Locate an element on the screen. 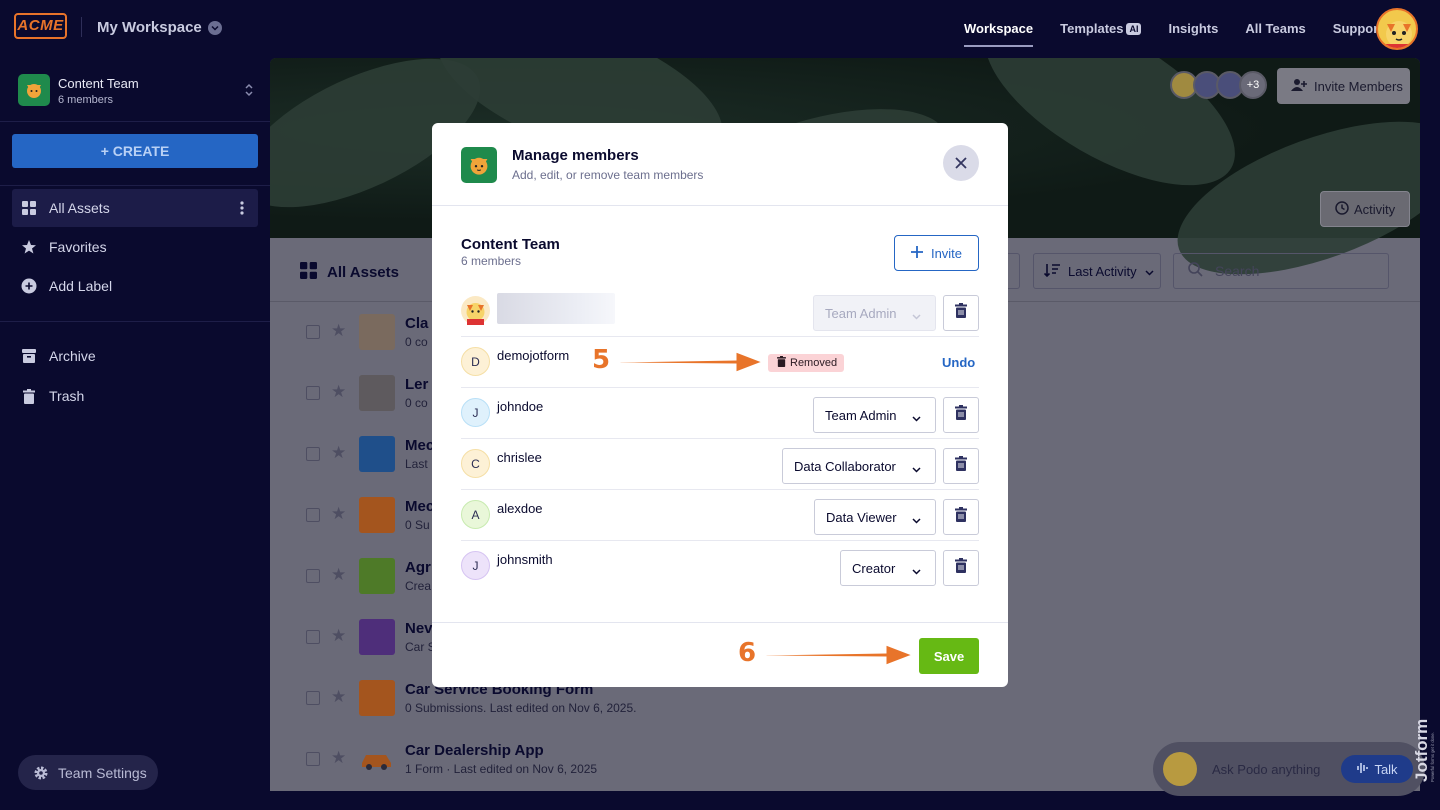 The image size is (1440, 810). sidebar-item-trash: Trash is located at coordinates (135, 396).